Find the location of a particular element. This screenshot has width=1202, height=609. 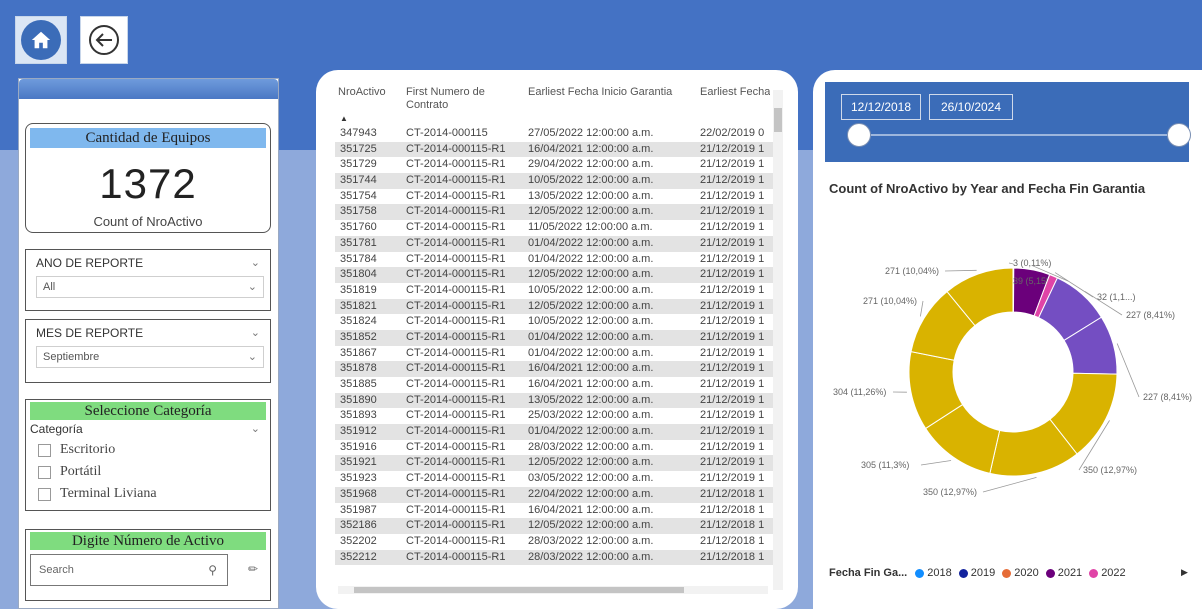

column-header: Earliest Fecha Inicio Garantia is located at coordinates (613, 92).